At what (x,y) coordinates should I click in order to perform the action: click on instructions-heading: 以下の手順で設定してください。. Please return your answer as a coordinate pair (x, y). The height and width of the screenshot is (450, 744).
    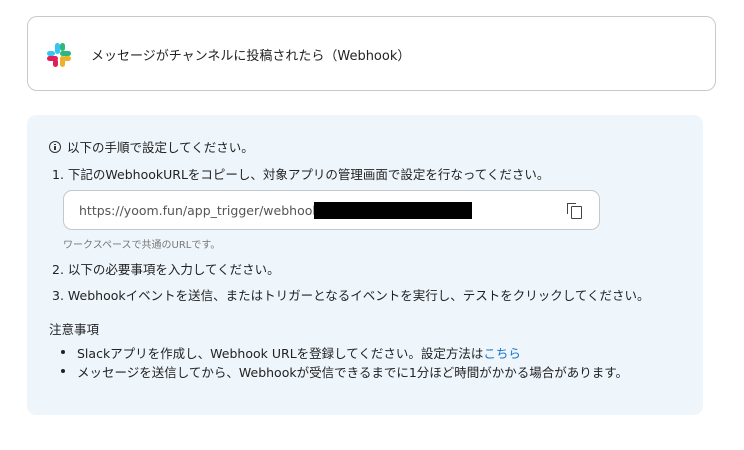
    Looking at the image, I should click on (151, 146).